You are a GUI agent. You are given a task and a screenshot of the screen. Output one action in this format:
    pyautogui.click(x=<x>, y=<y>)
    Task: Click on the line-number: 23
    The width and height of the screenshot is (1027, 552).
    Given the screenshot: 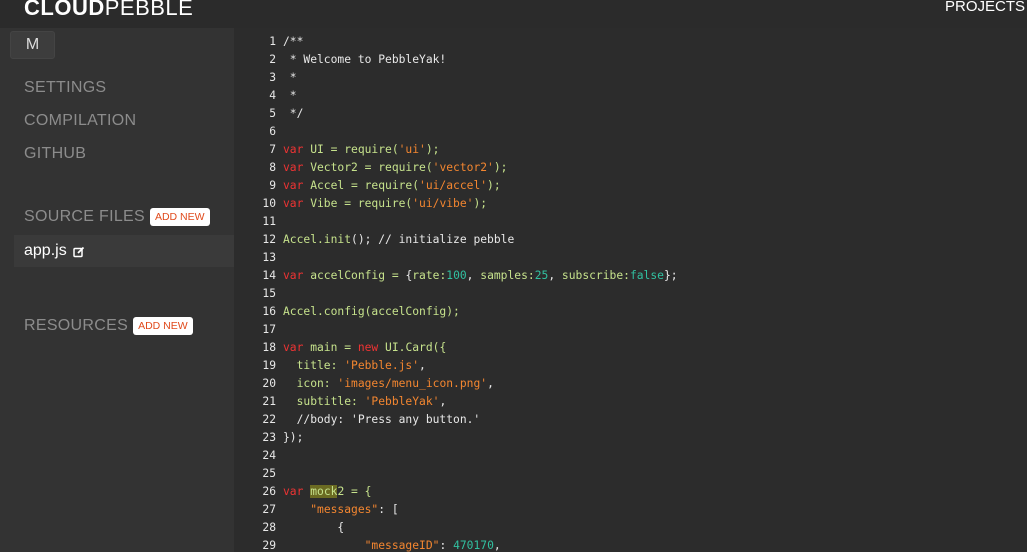 What is the action you would take?
    pyautogui.click(x=269, y=437)
    